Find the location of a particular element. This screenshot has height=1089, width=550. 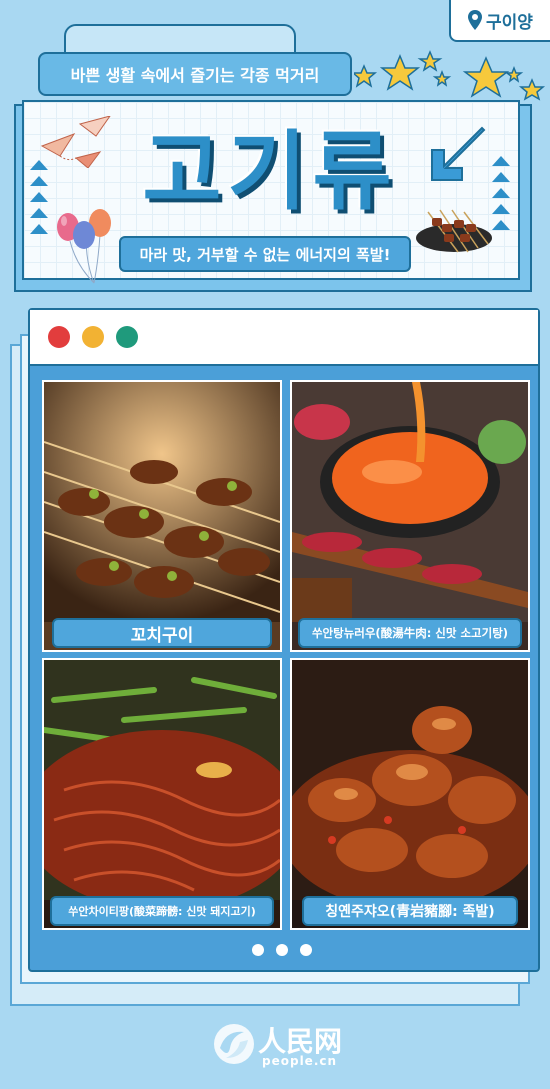

skewer-plate-icon is located at coordinates (454, 231).